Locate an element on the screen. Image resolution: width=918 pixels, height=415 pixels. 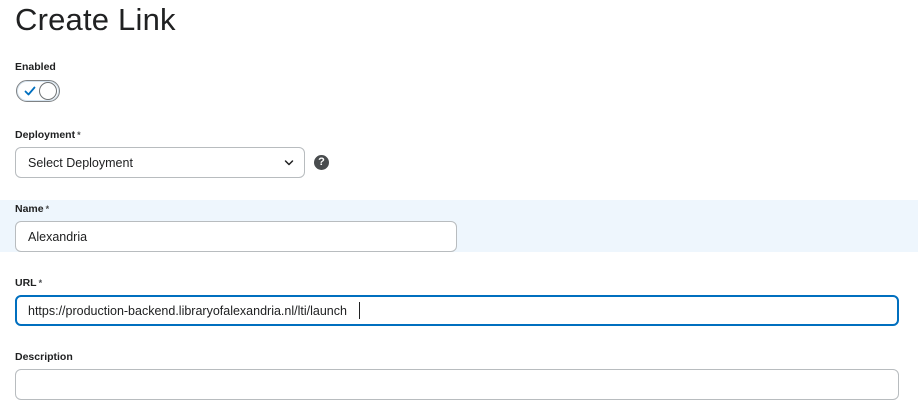
name-input is located at coordinates (236, 236).